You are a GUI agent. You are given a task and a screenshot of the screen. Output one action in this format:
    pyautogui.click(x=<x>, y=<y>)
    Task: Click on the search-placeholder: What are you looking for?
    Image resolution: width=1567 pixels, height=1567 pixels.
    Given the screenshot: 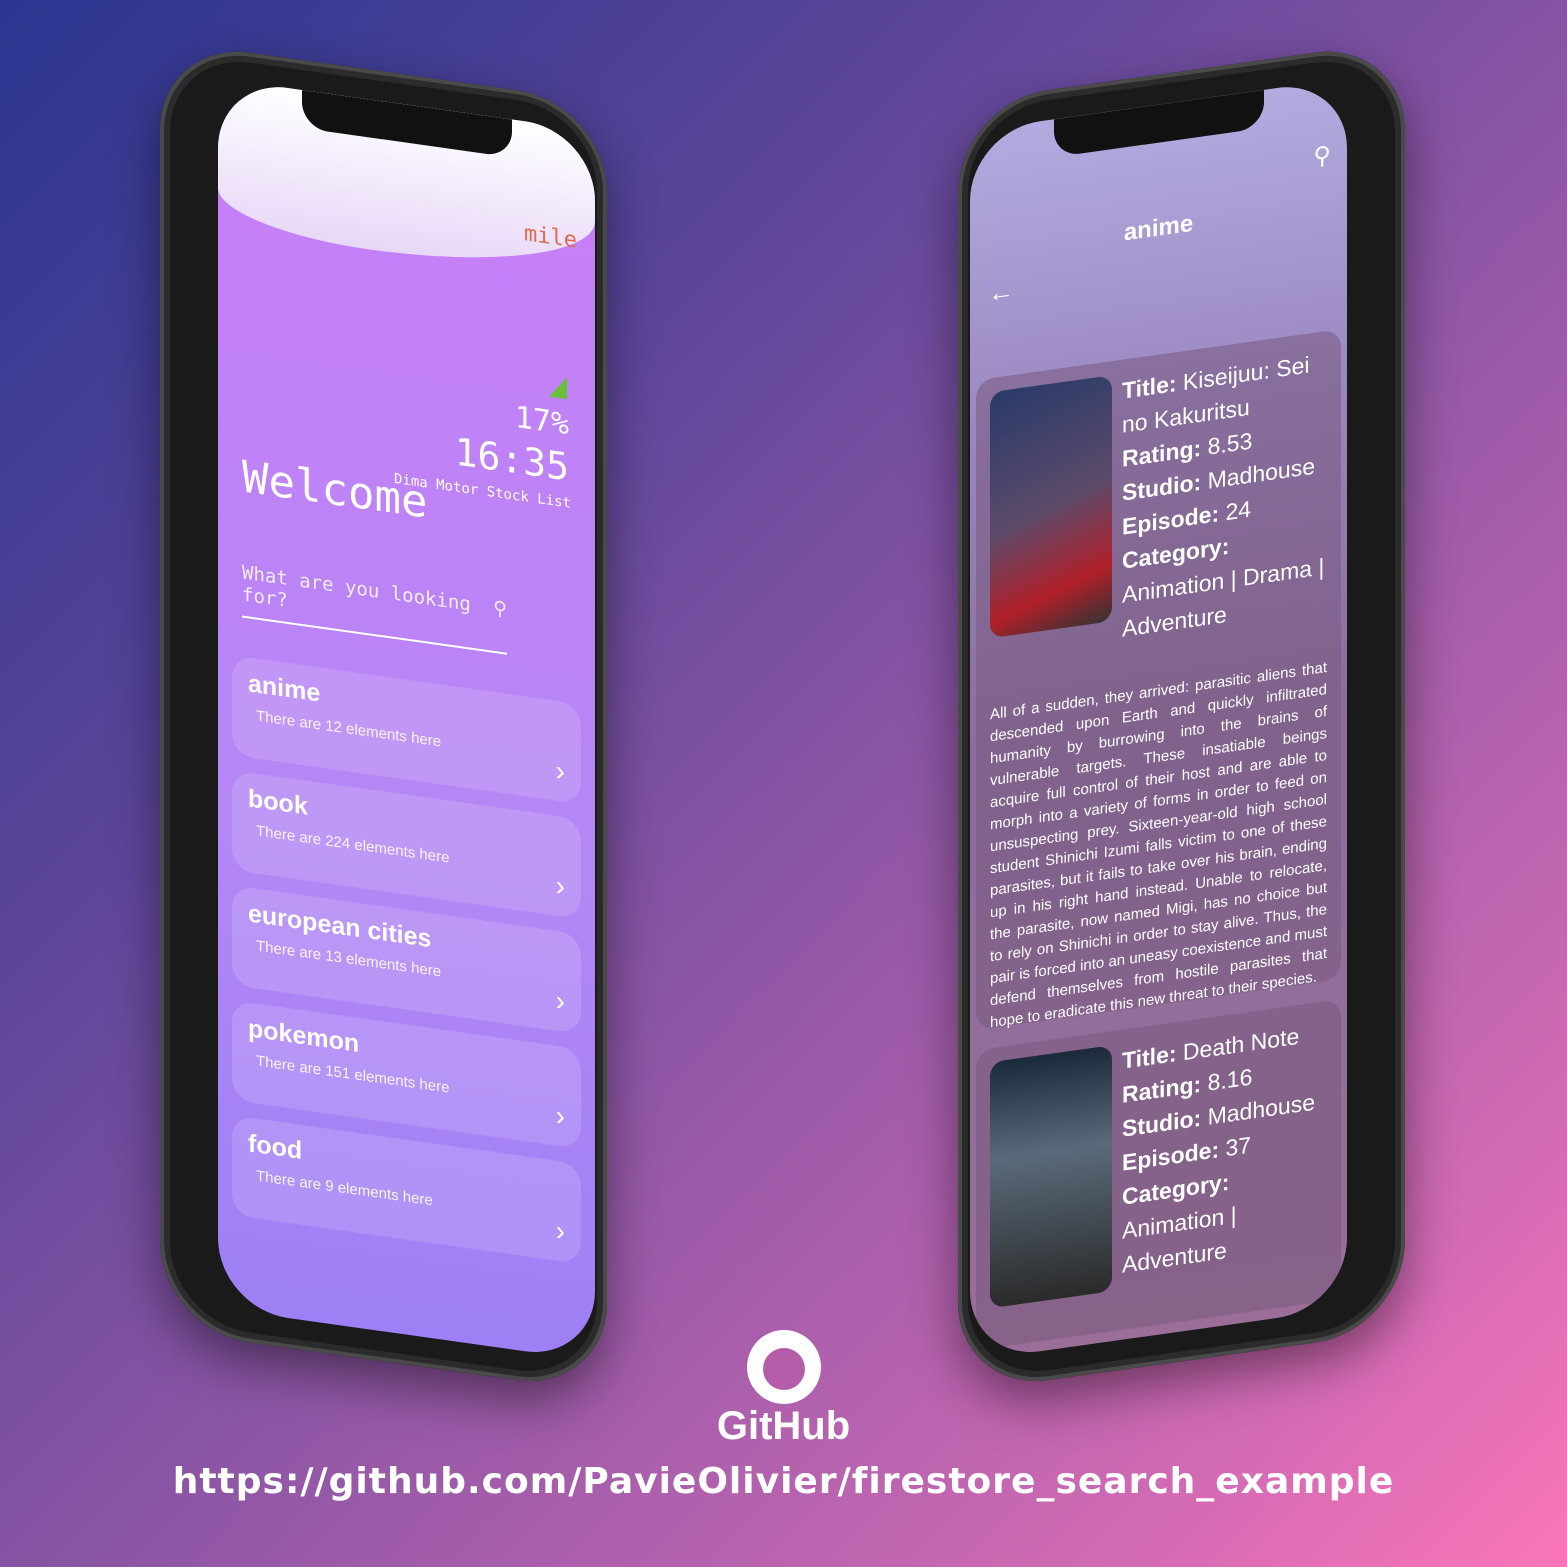 What is the action you would take?
    pyautogui.click(x=356, y=588)
    